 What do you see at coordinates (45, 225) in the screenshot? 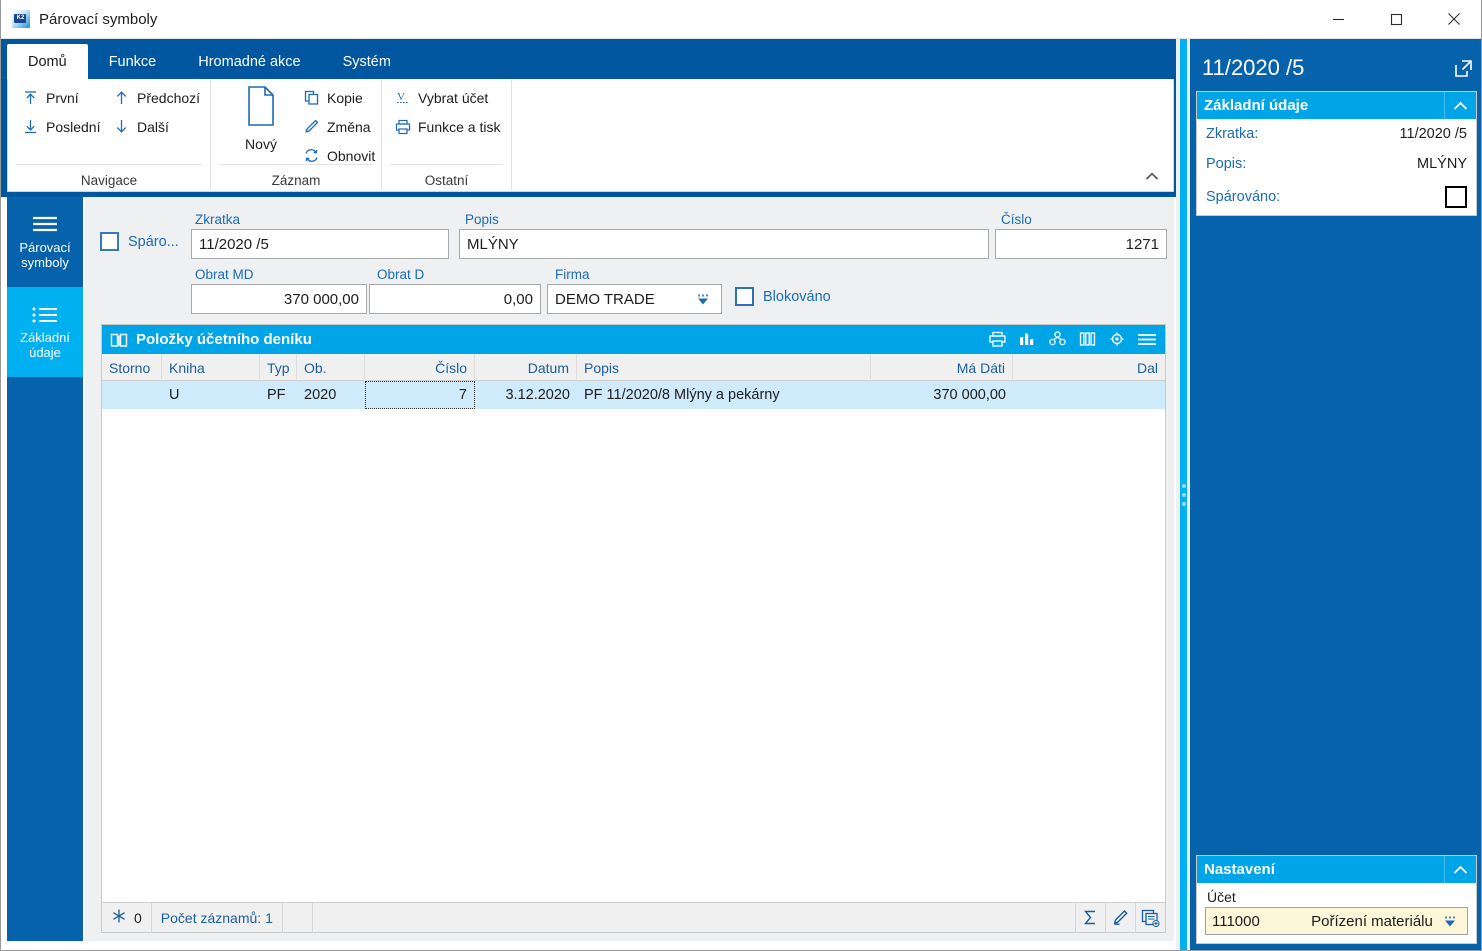
I see `list-lines-icon` at bounding box center [45, 225].